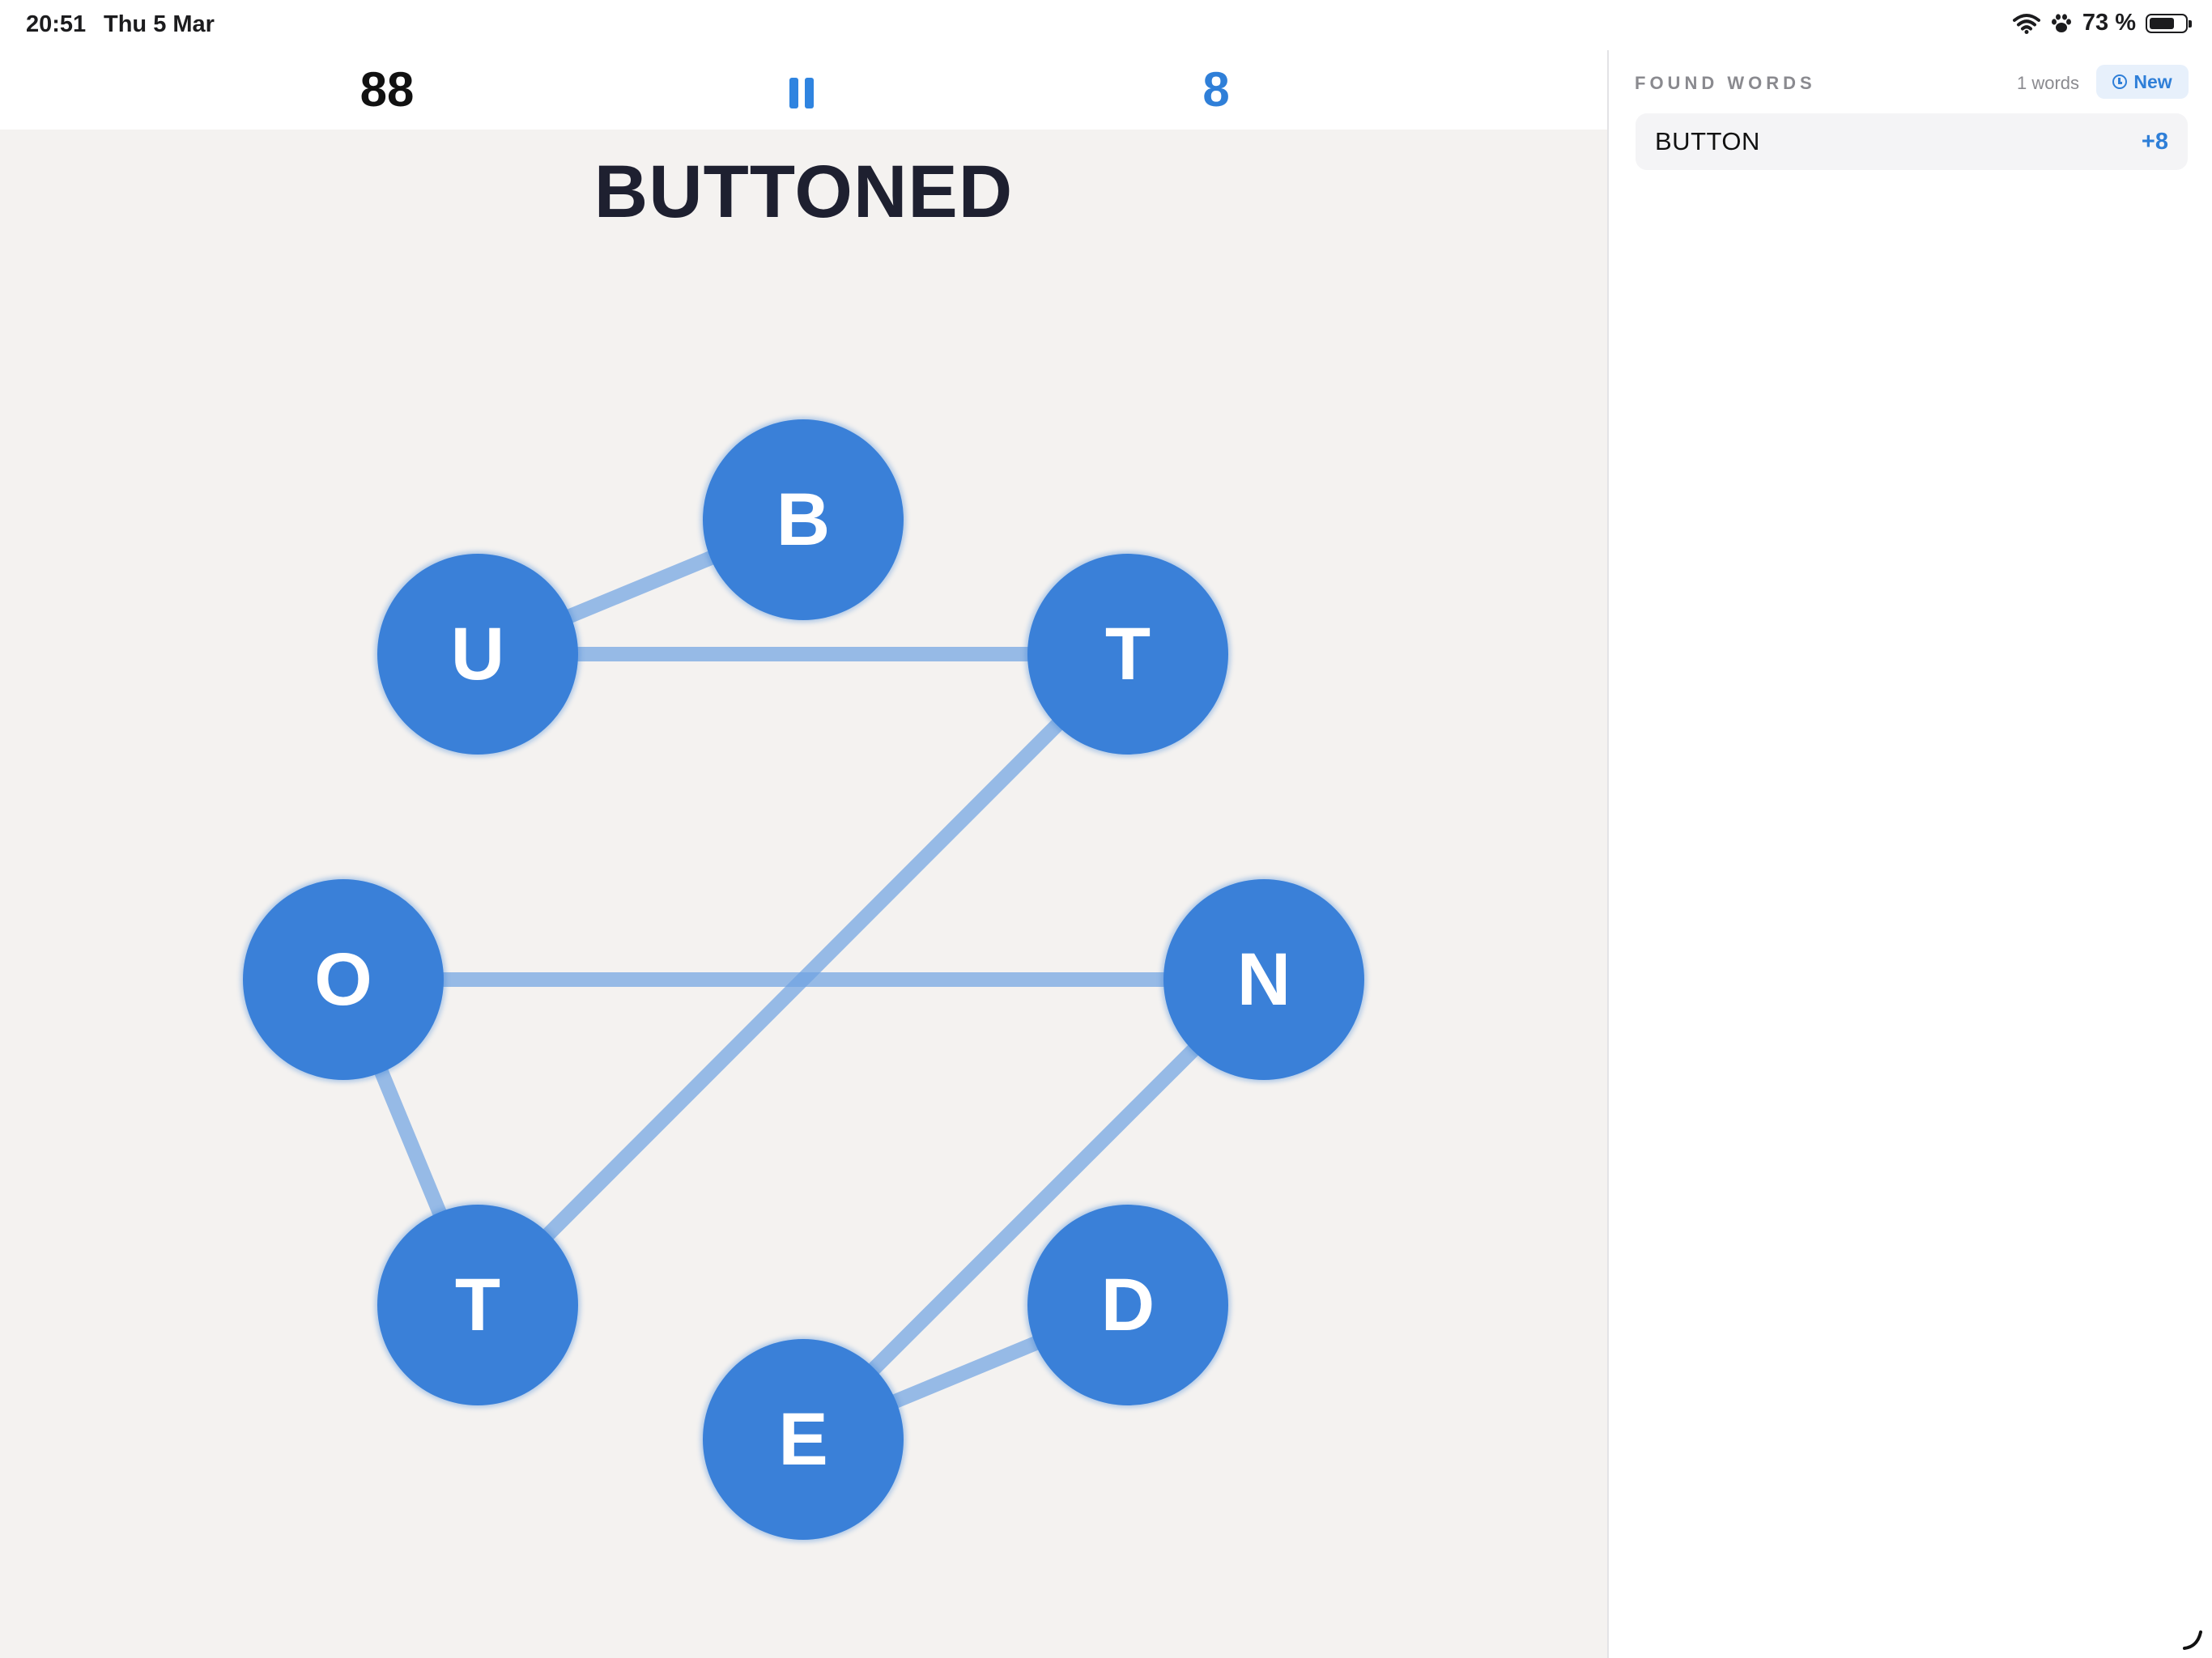 The height and width of the screenshot is (1658, 2212). I want to click on letter-node-t-bottom: T, so click(477, 1305).